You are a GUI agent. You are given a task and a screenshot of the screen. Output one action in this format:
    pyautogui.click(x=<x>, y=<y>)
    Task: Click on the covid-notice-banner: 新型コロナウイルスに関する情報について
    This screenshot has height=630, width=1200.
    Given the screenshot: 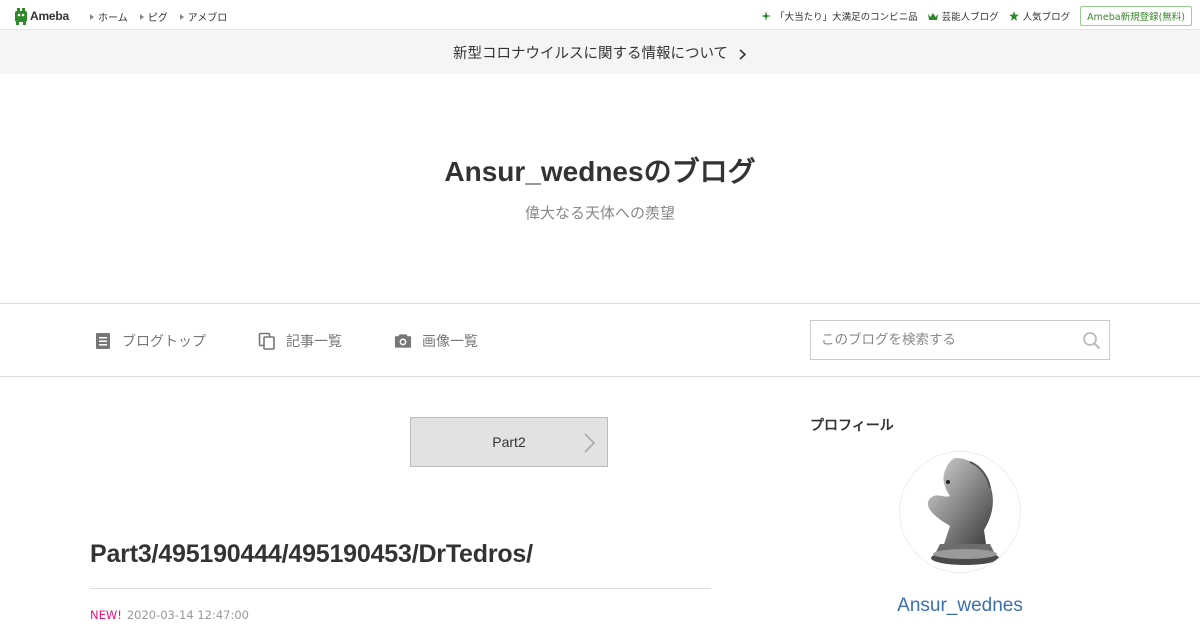 What is the action you would take?
    pyautogui.click(x=600, y=52)
    